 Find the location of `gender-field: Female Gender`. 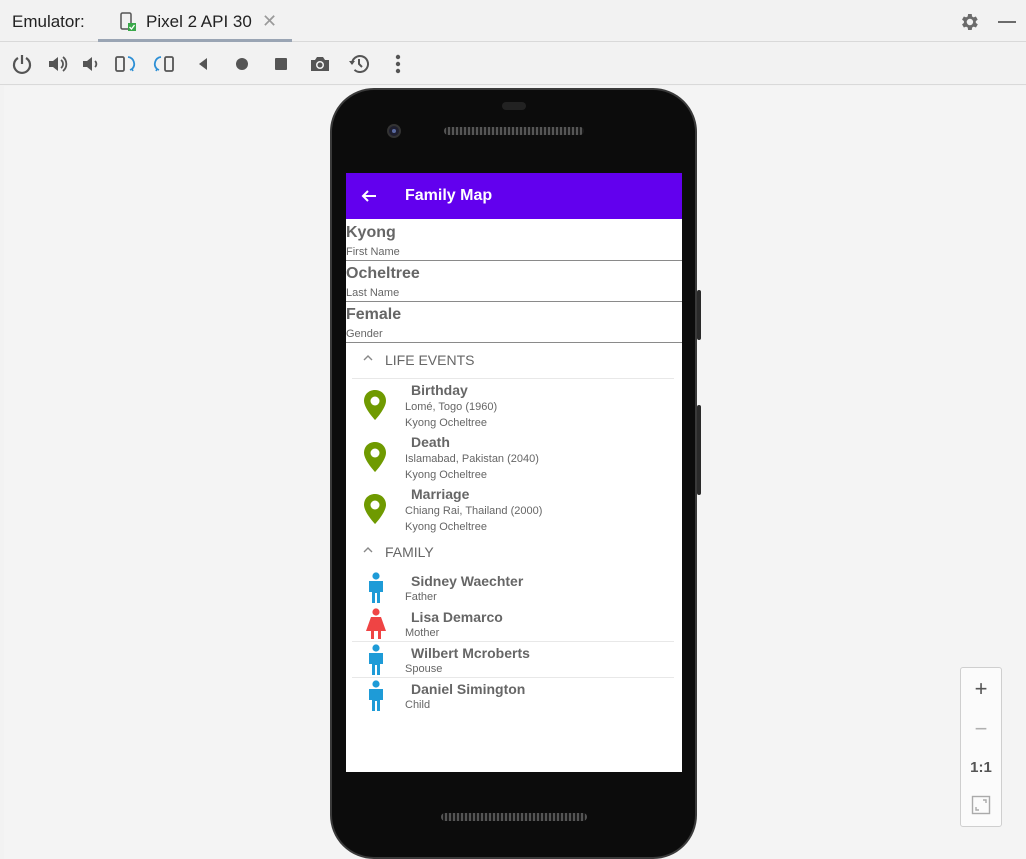

gender-field: Female Gender is located at coordinates (514, 322).